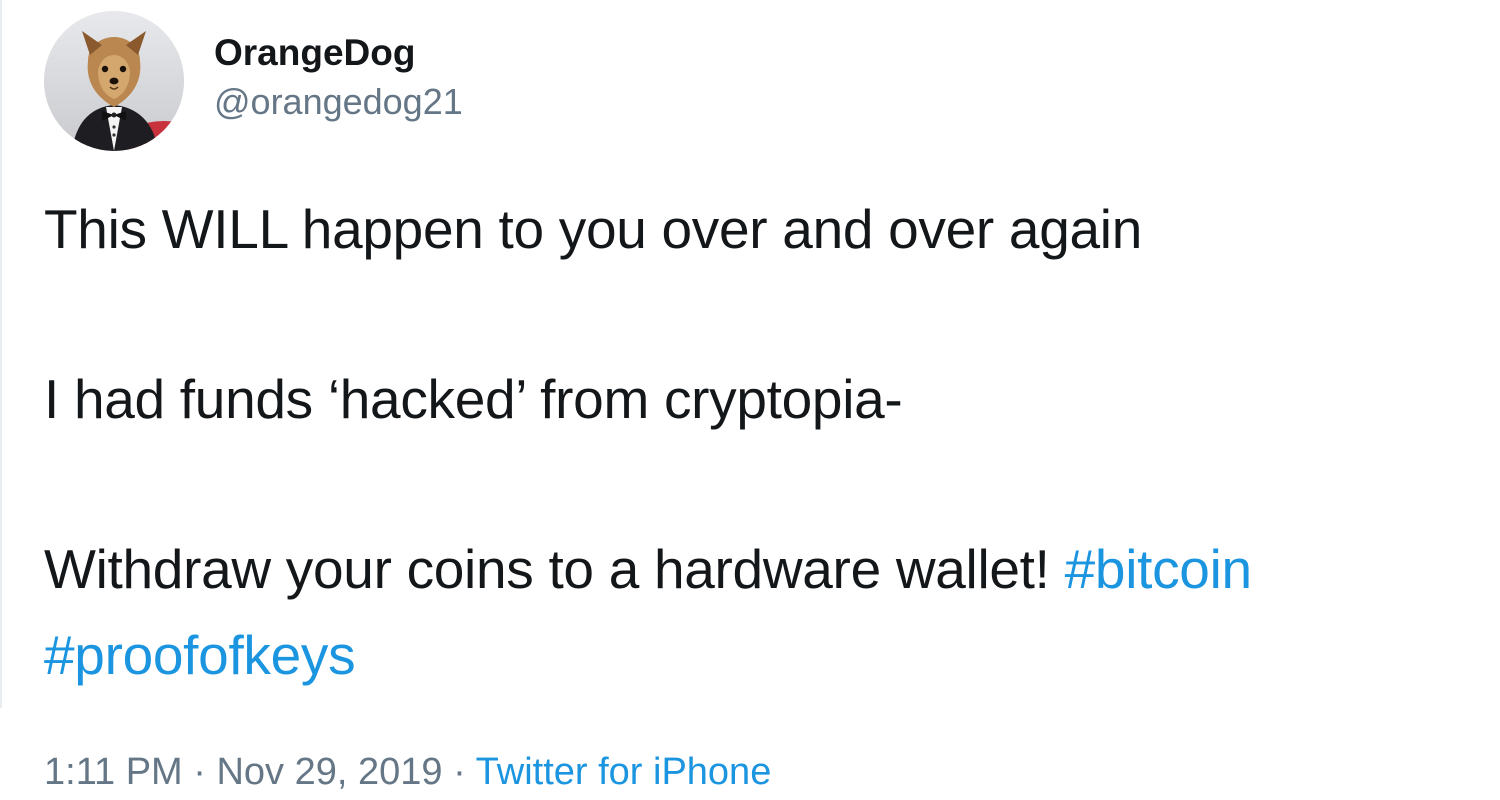 The image size is (1500, 800). What do you see at coordinates (338, 102) in the screenshot?
I see `user-handle: @orangedog21` at bounding box center [338, 102].